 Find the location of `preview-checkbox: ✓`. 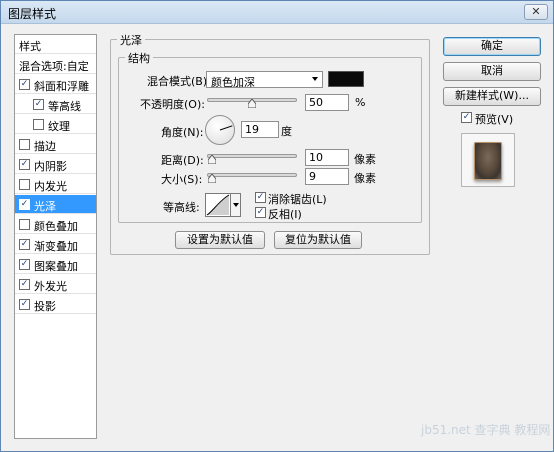

preview-checkbox: ✓ is located at coordinates (466, 117).